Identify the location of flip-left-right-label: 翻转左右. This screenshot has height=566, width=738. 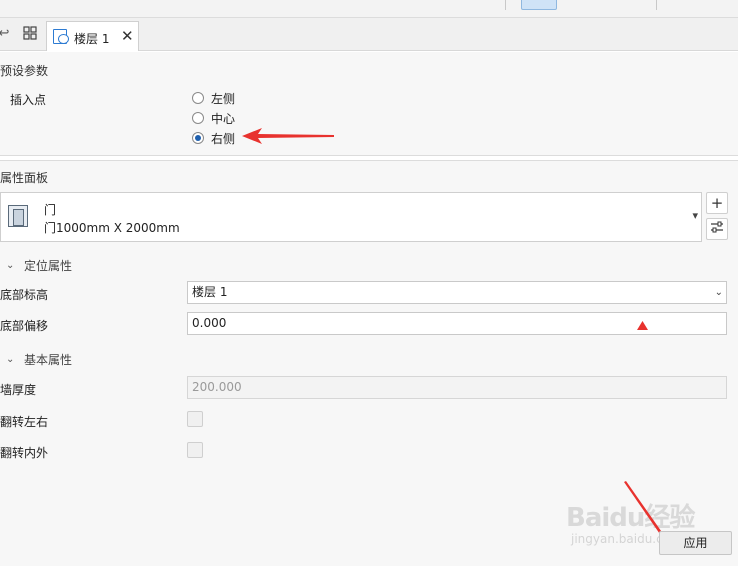
(24, 422).